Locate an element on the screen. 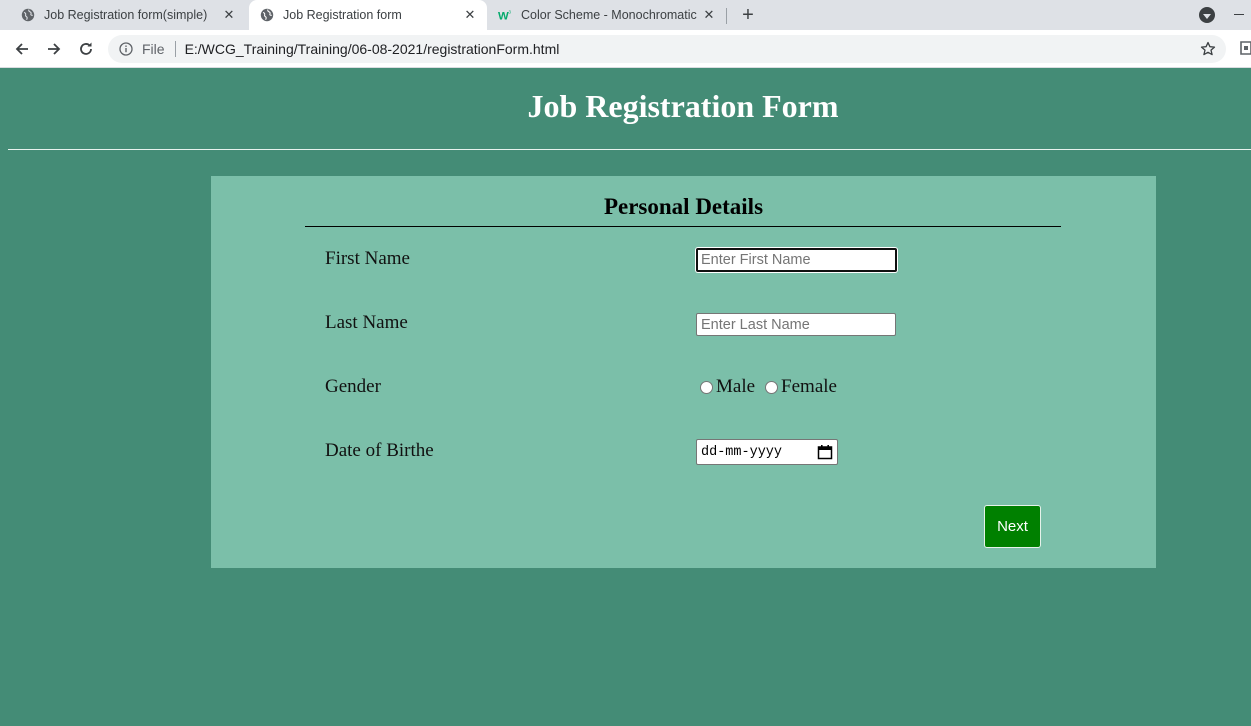 The height and width of the screenshot is (726, 1251). gender-radio-group: Male Female is located at coordinates (770, 387).